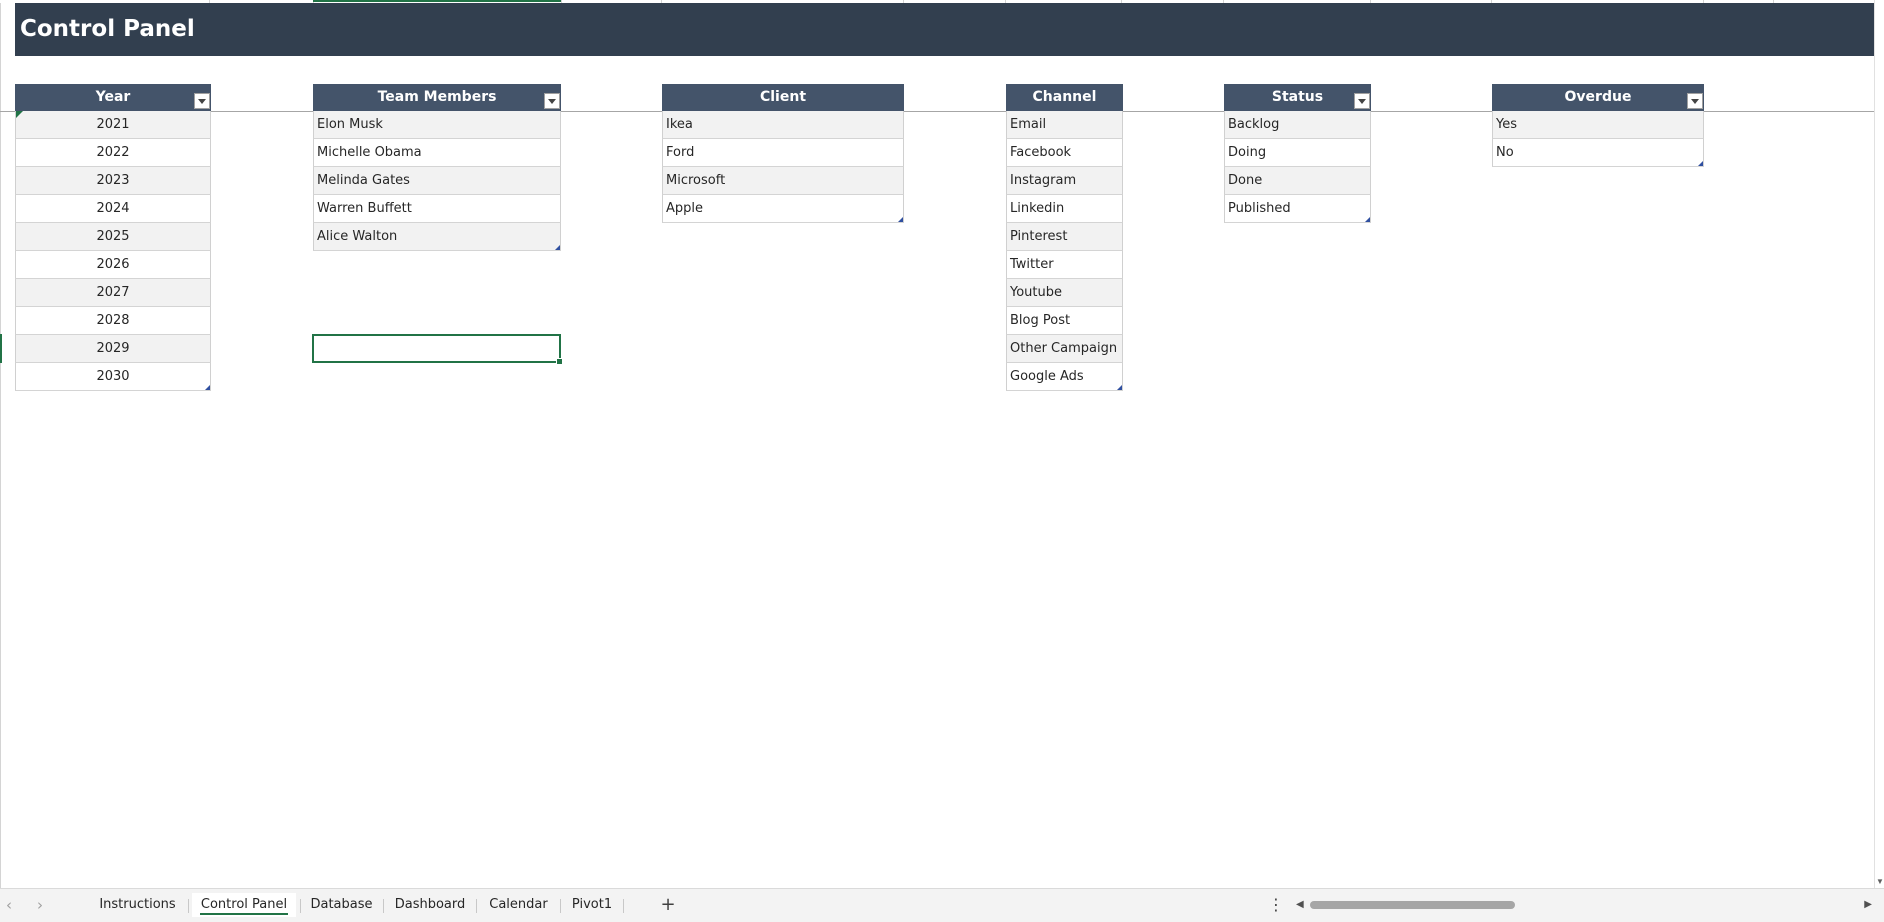  I want to click on status-table-header: Status, so click(1297, 97).